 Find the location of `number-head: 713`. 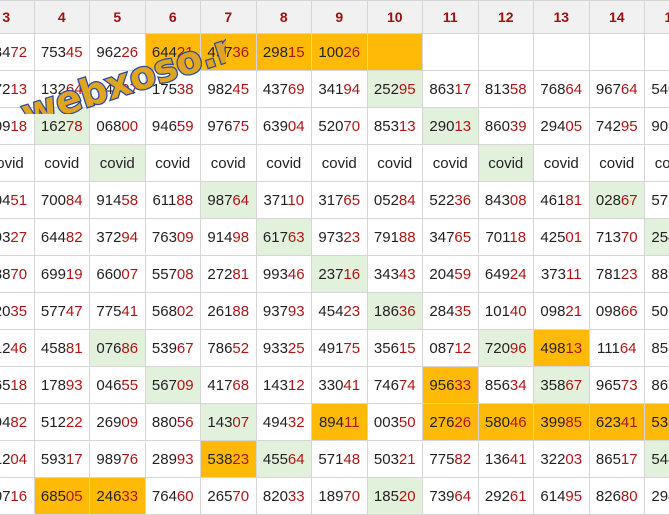

number-head: 713 is located at coordinates (608, 237).